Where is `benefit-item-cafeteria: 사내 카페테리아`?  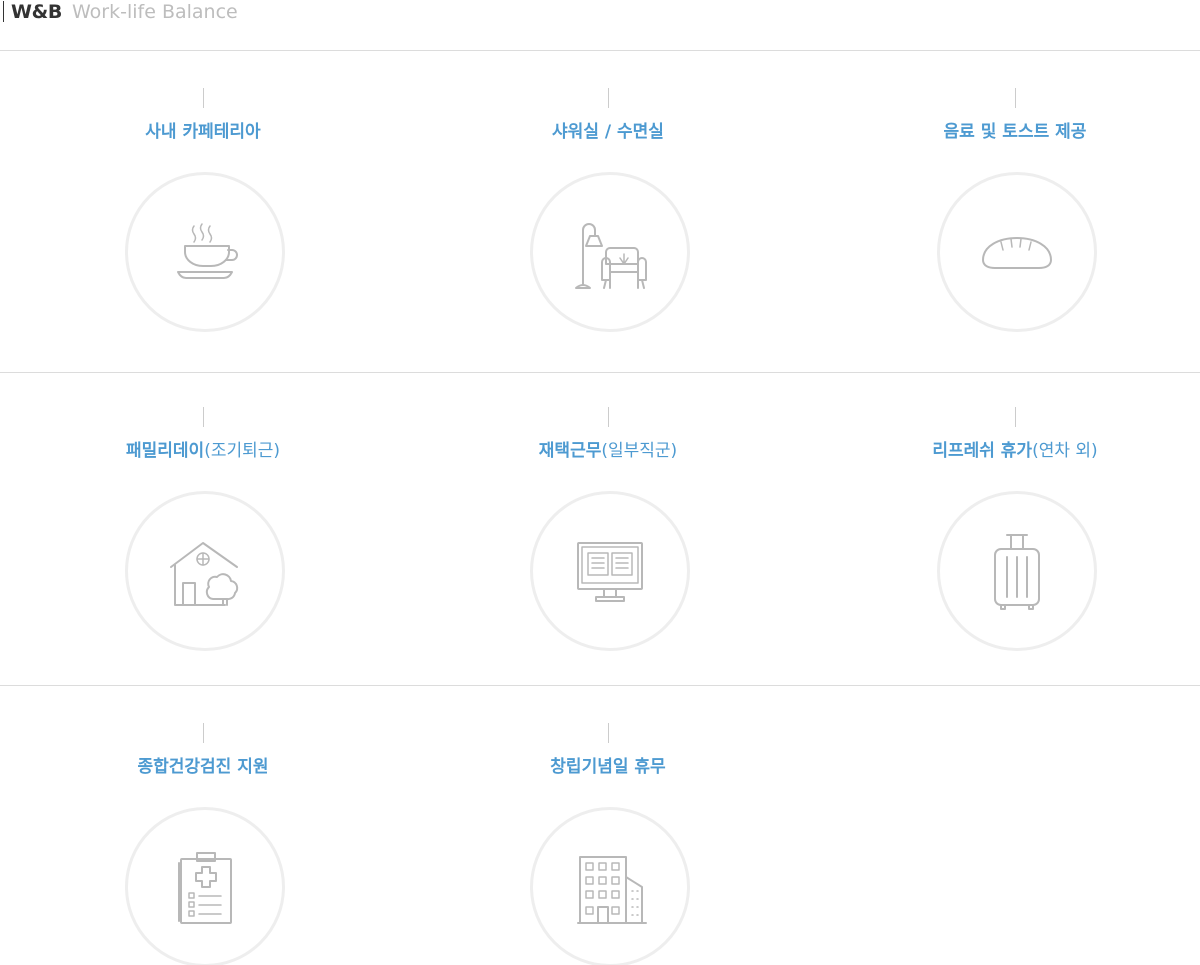
benefit-item-cafeteria: 사내 카페테리아 is located at coordinates (203, 213).